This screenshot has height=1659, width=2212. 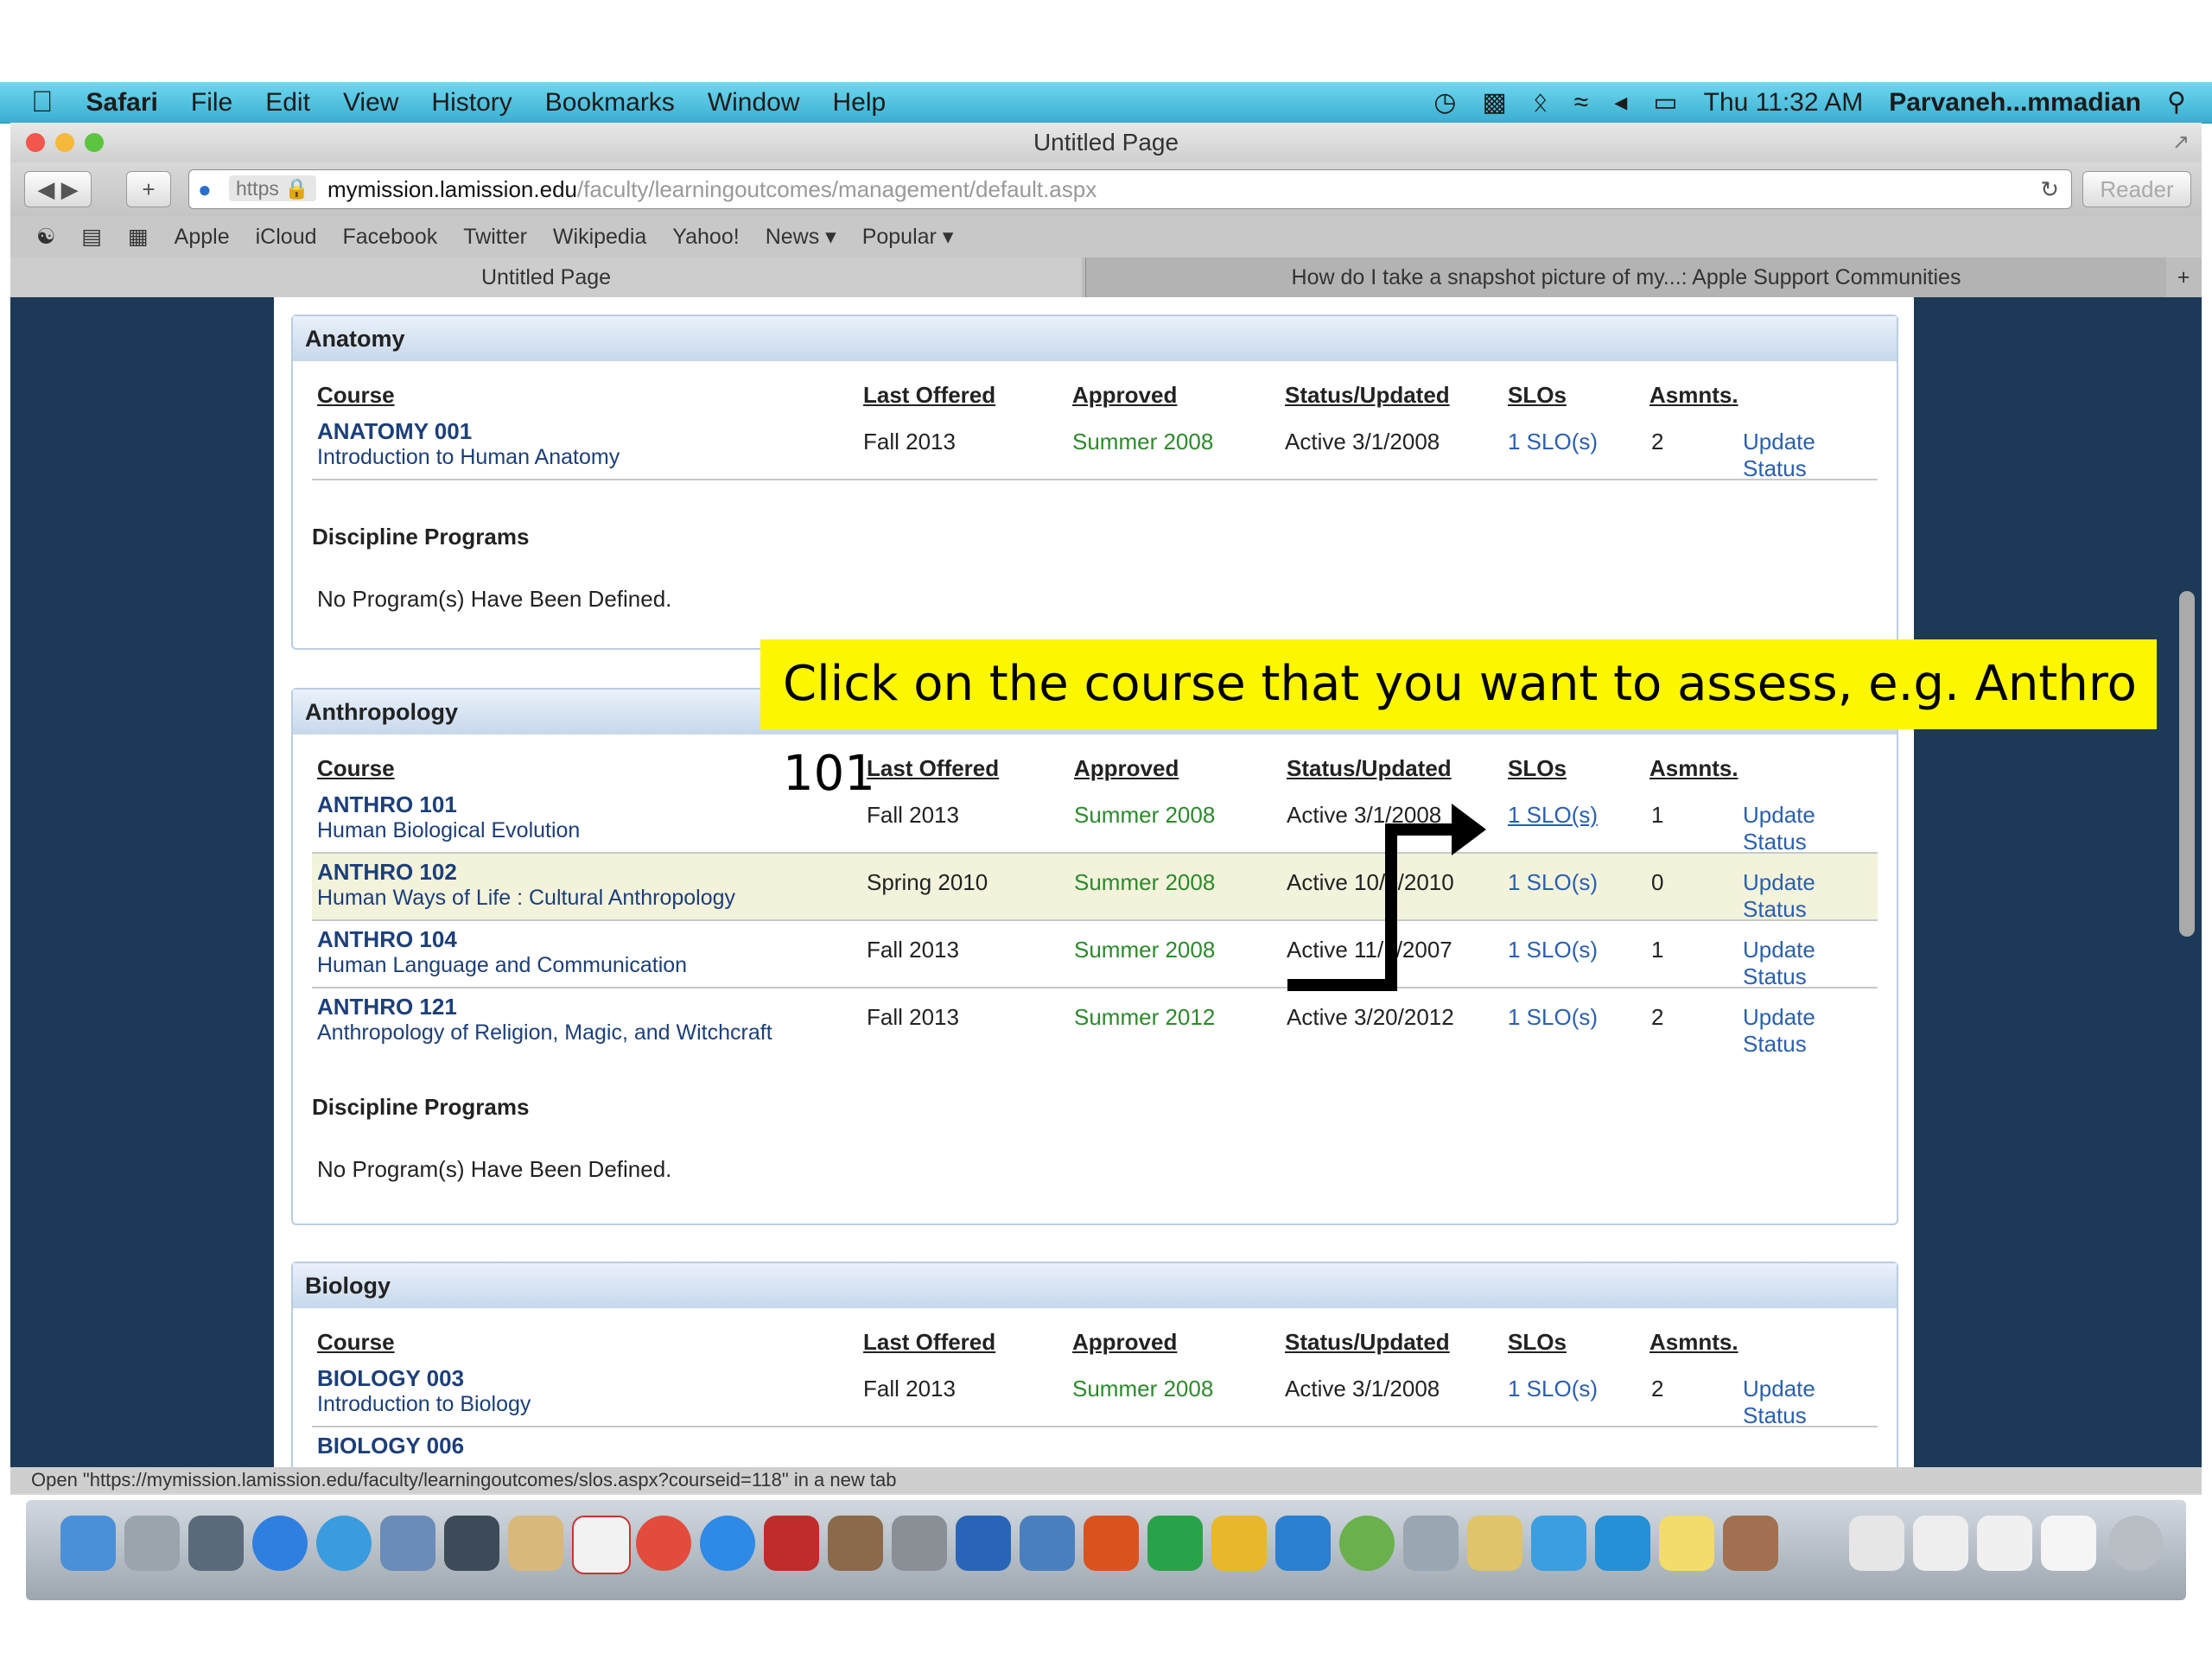 I want to click on spotlight-icon: ⚲, so click(x=2176, y=102).